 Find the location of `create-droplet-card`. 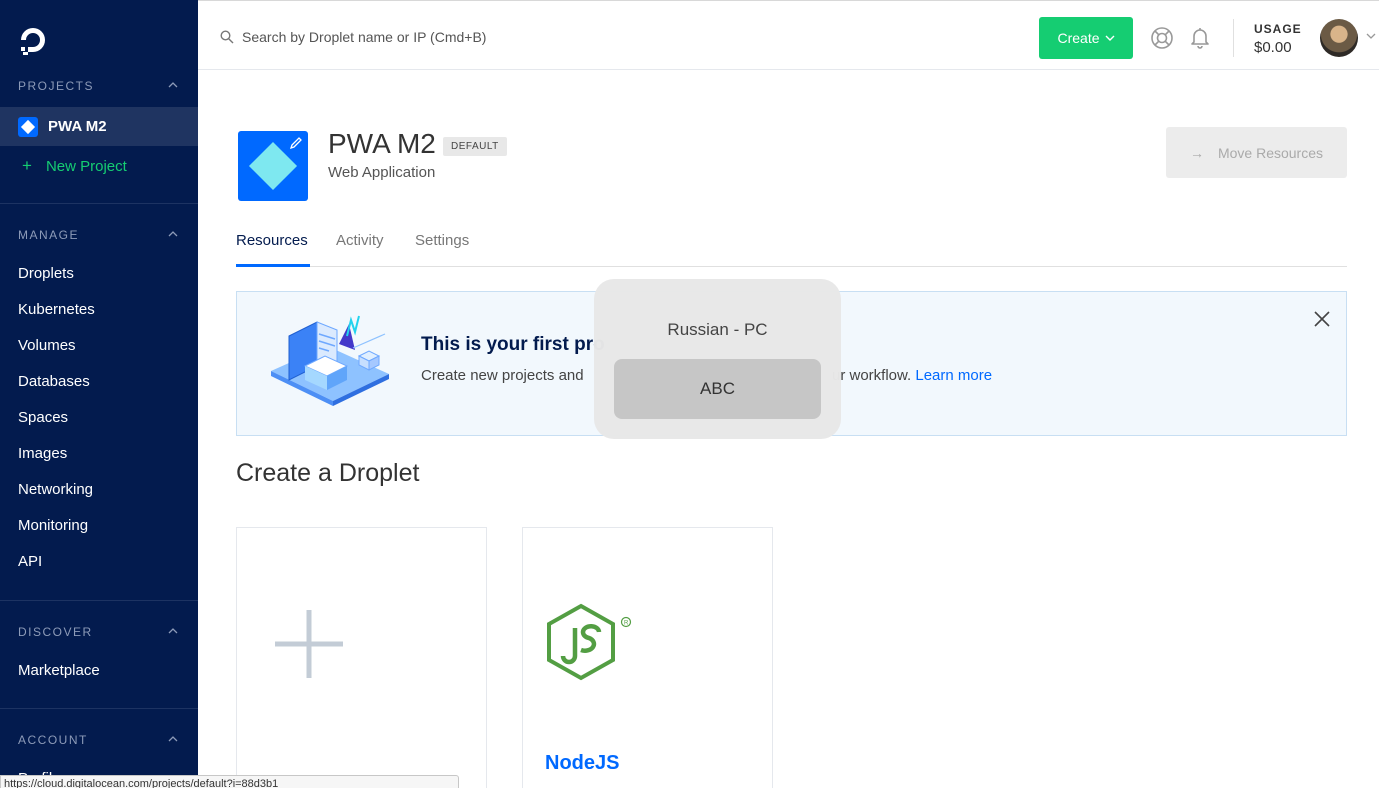

create-droplet-card is located at coordinates (361, 657).